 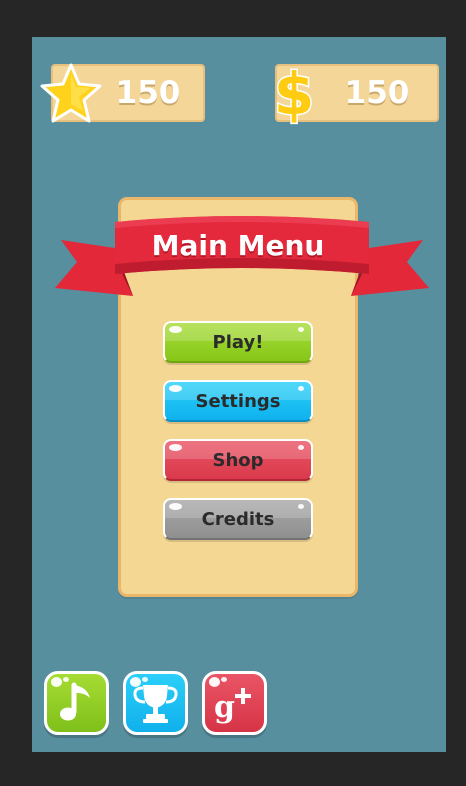 I want to click on music-toggle-button, so click(x=76, y=703).